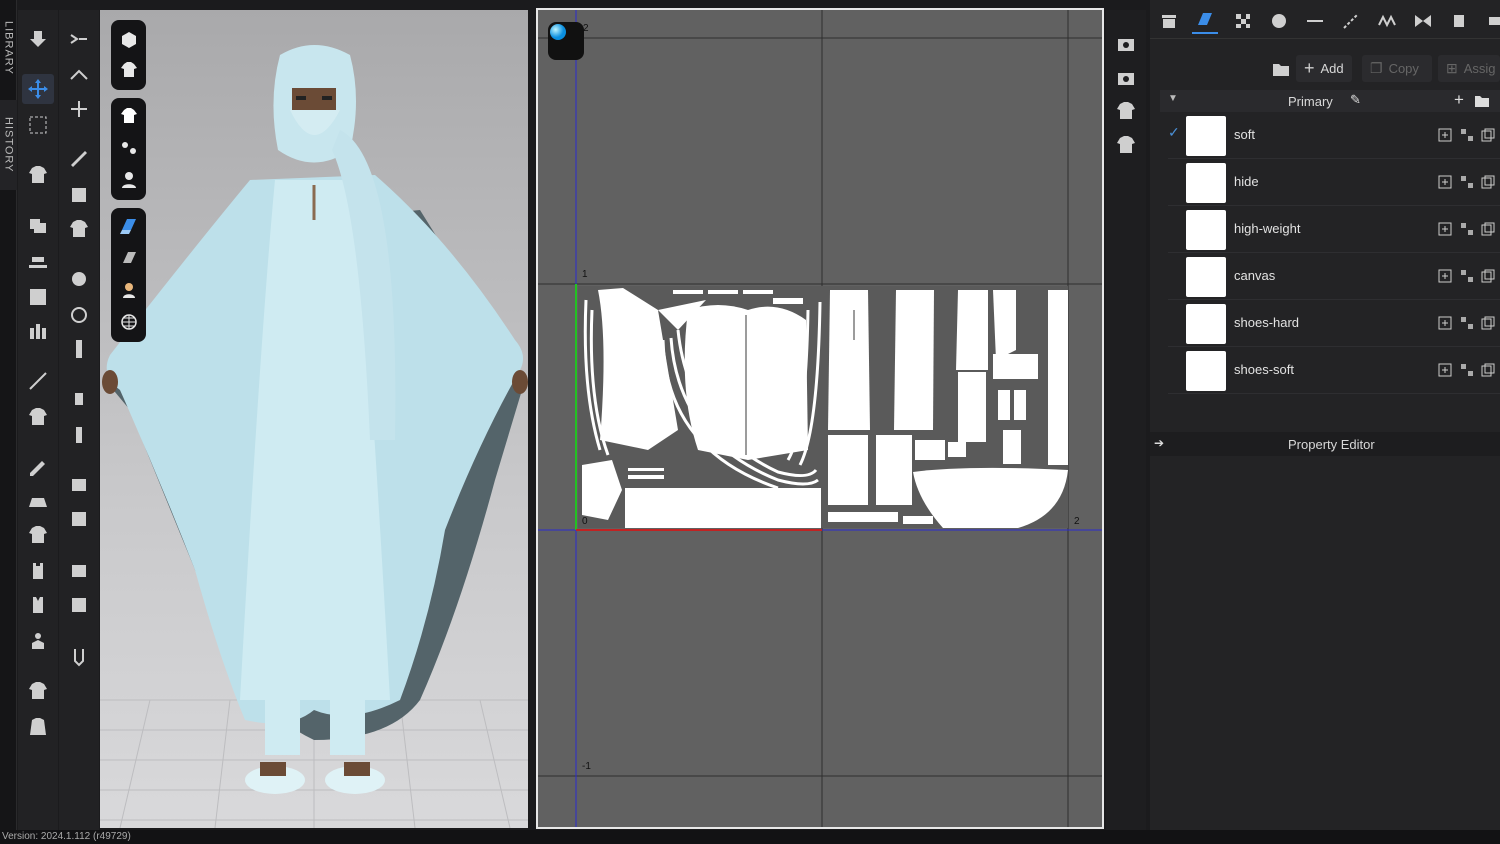 The width and height of the screenshot is (1500, 844). What do you see at coordinates (1459, 100) in the screenshot?
I see `add-colorway-plus-icon: +` at bounding box center [1459, 100].